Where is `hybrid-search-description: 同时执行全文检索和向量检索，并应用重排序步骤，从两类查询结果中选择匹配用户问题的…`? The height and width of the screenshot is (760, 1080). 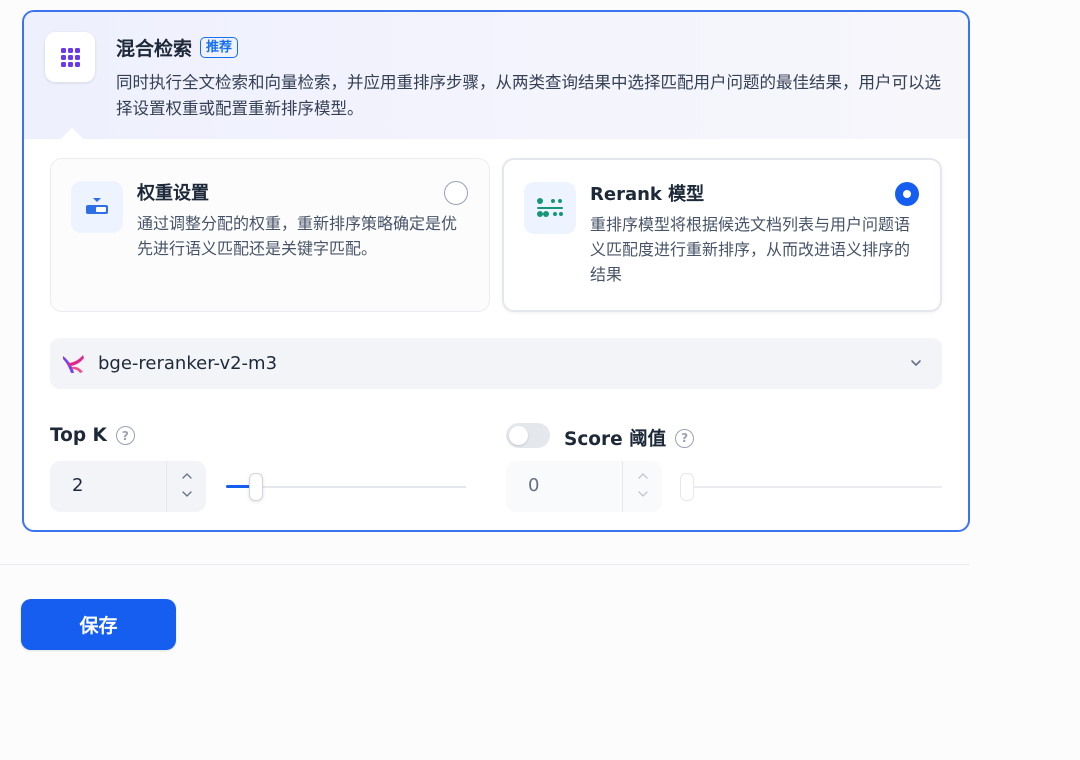
hybrid-search-description: 同时执行全文检索和向量检索，并应用重排序步骤，从两类查询结果中选择匹配用户问题的… is located at coordinates (528, 95).